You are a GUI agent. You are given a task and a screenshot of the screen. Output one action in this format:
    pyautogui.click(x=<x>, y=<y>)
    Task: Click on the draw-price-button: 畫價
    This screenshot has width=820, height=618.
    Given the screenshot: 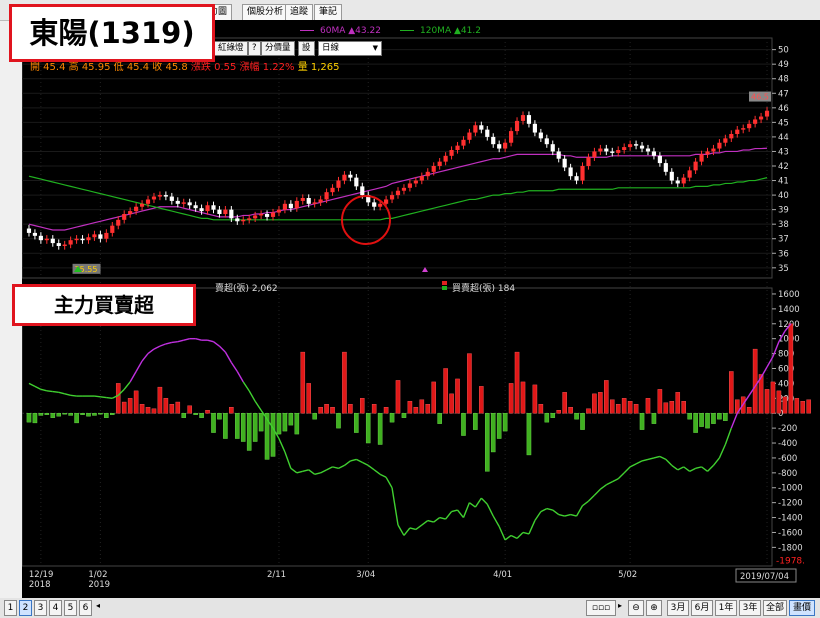 What is the action you would take?
    pyautogui.click(x=802, y=608)
    